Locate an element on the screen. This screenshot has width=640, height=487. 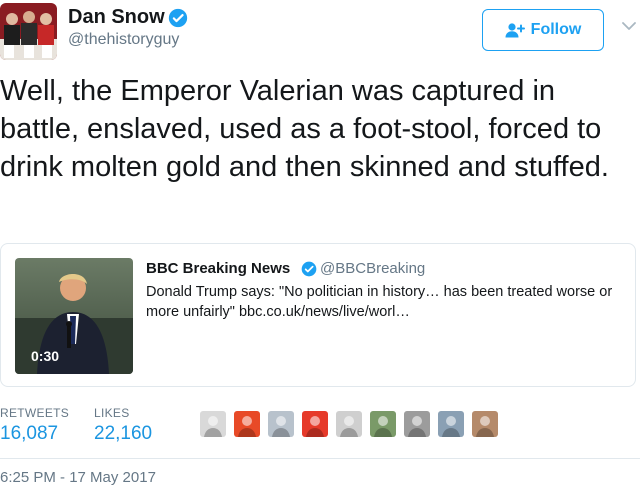
quoted-author-name: BBC Breaking News is located at coordinates (218, 268).